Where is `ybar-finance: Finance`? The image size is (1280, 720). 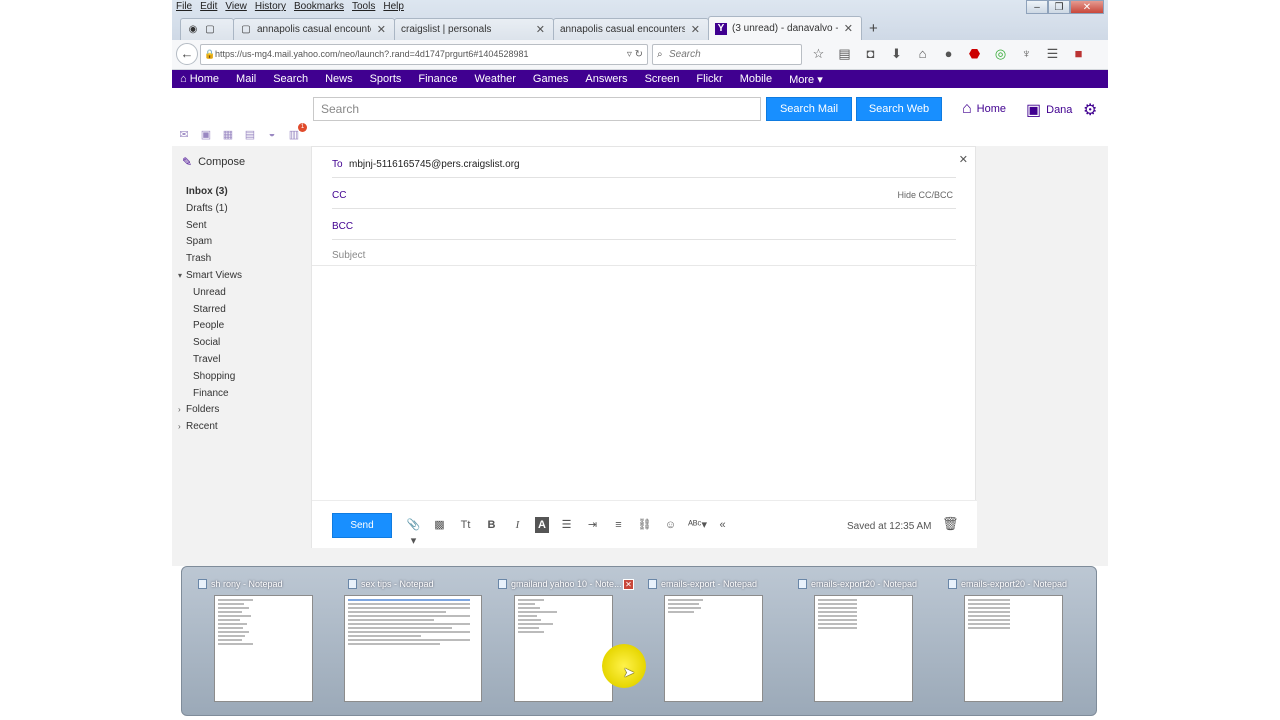 ybar-finance: Finance is located at coordinates (437, 79).